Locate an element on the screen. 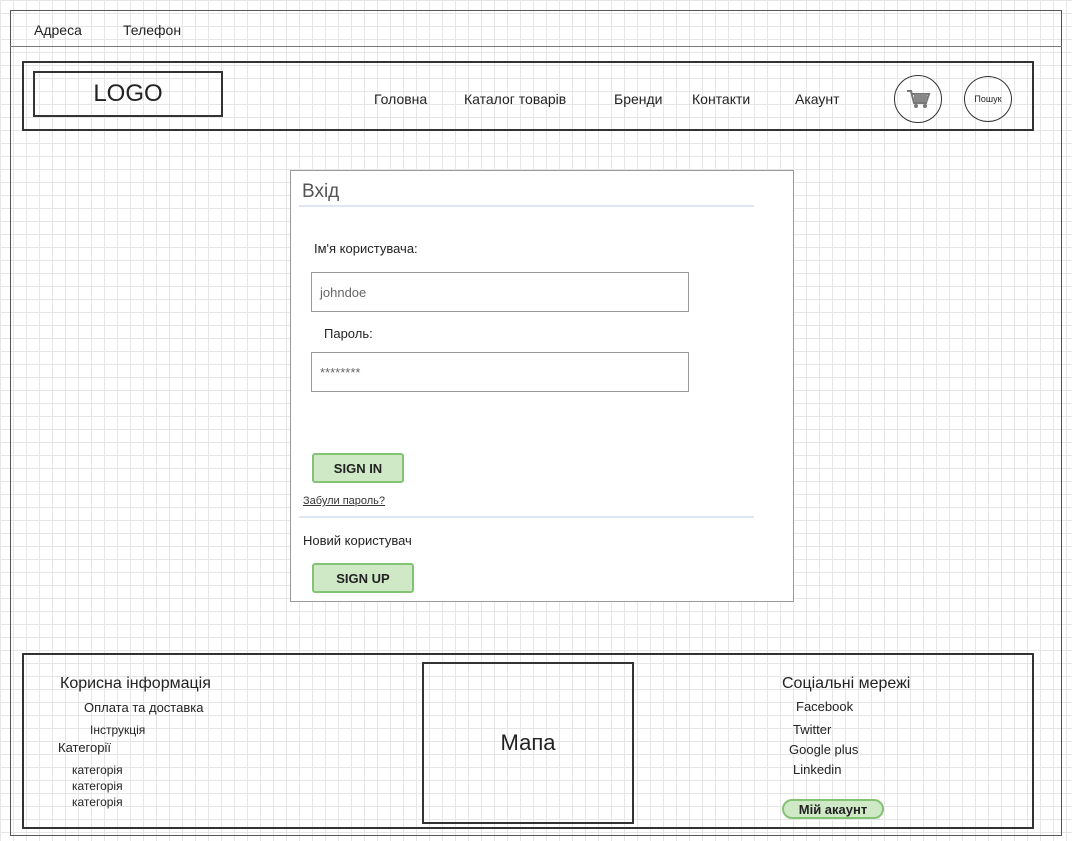 The height and width of the screenshot is (841, 1072). footer-link: Оплата та доставка is located at coordinates (143, 707).